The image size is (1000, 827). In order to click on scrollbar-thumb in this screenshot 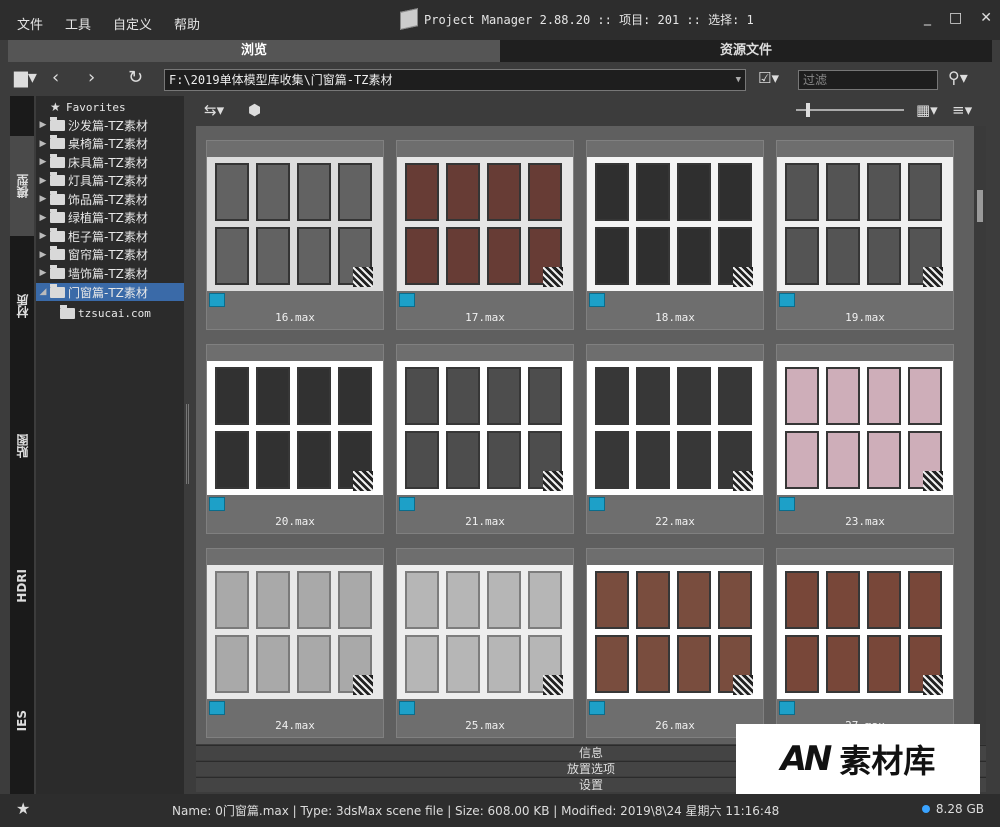, I will do `click(980, 206)`.